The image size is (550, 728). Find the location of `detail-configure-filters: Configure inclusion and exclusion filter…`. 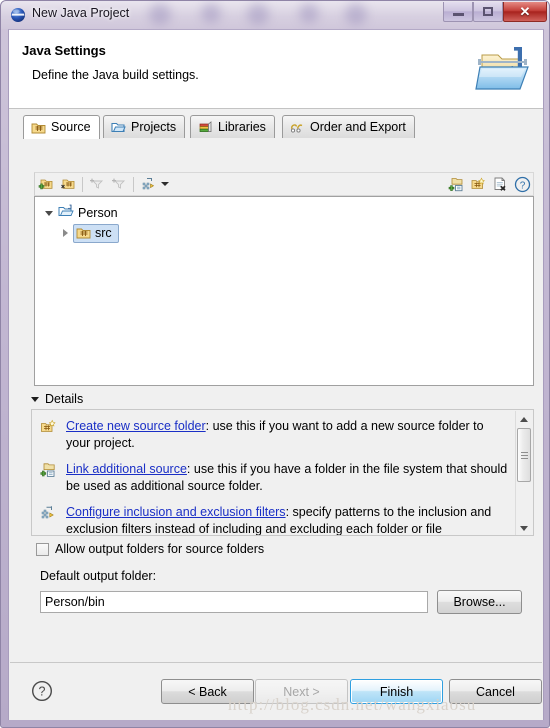

detail-configure-filters: Configure inclusion and exclusion filter… is located at coordinates (282, 519).